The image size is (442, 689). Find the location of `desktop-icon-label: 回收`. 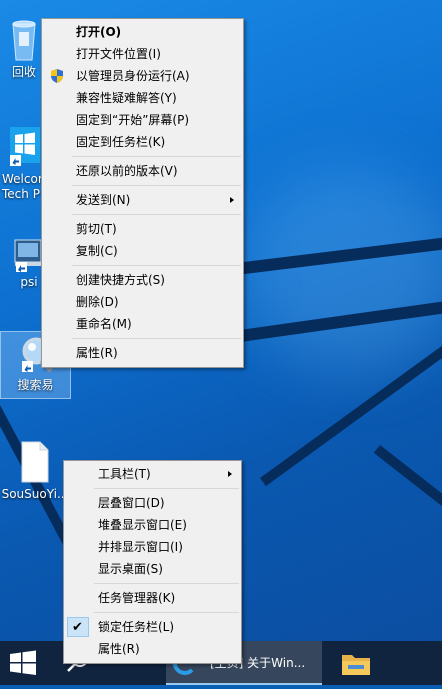

desktop-icon-label: 回收 is located at coordinates (23, 72).